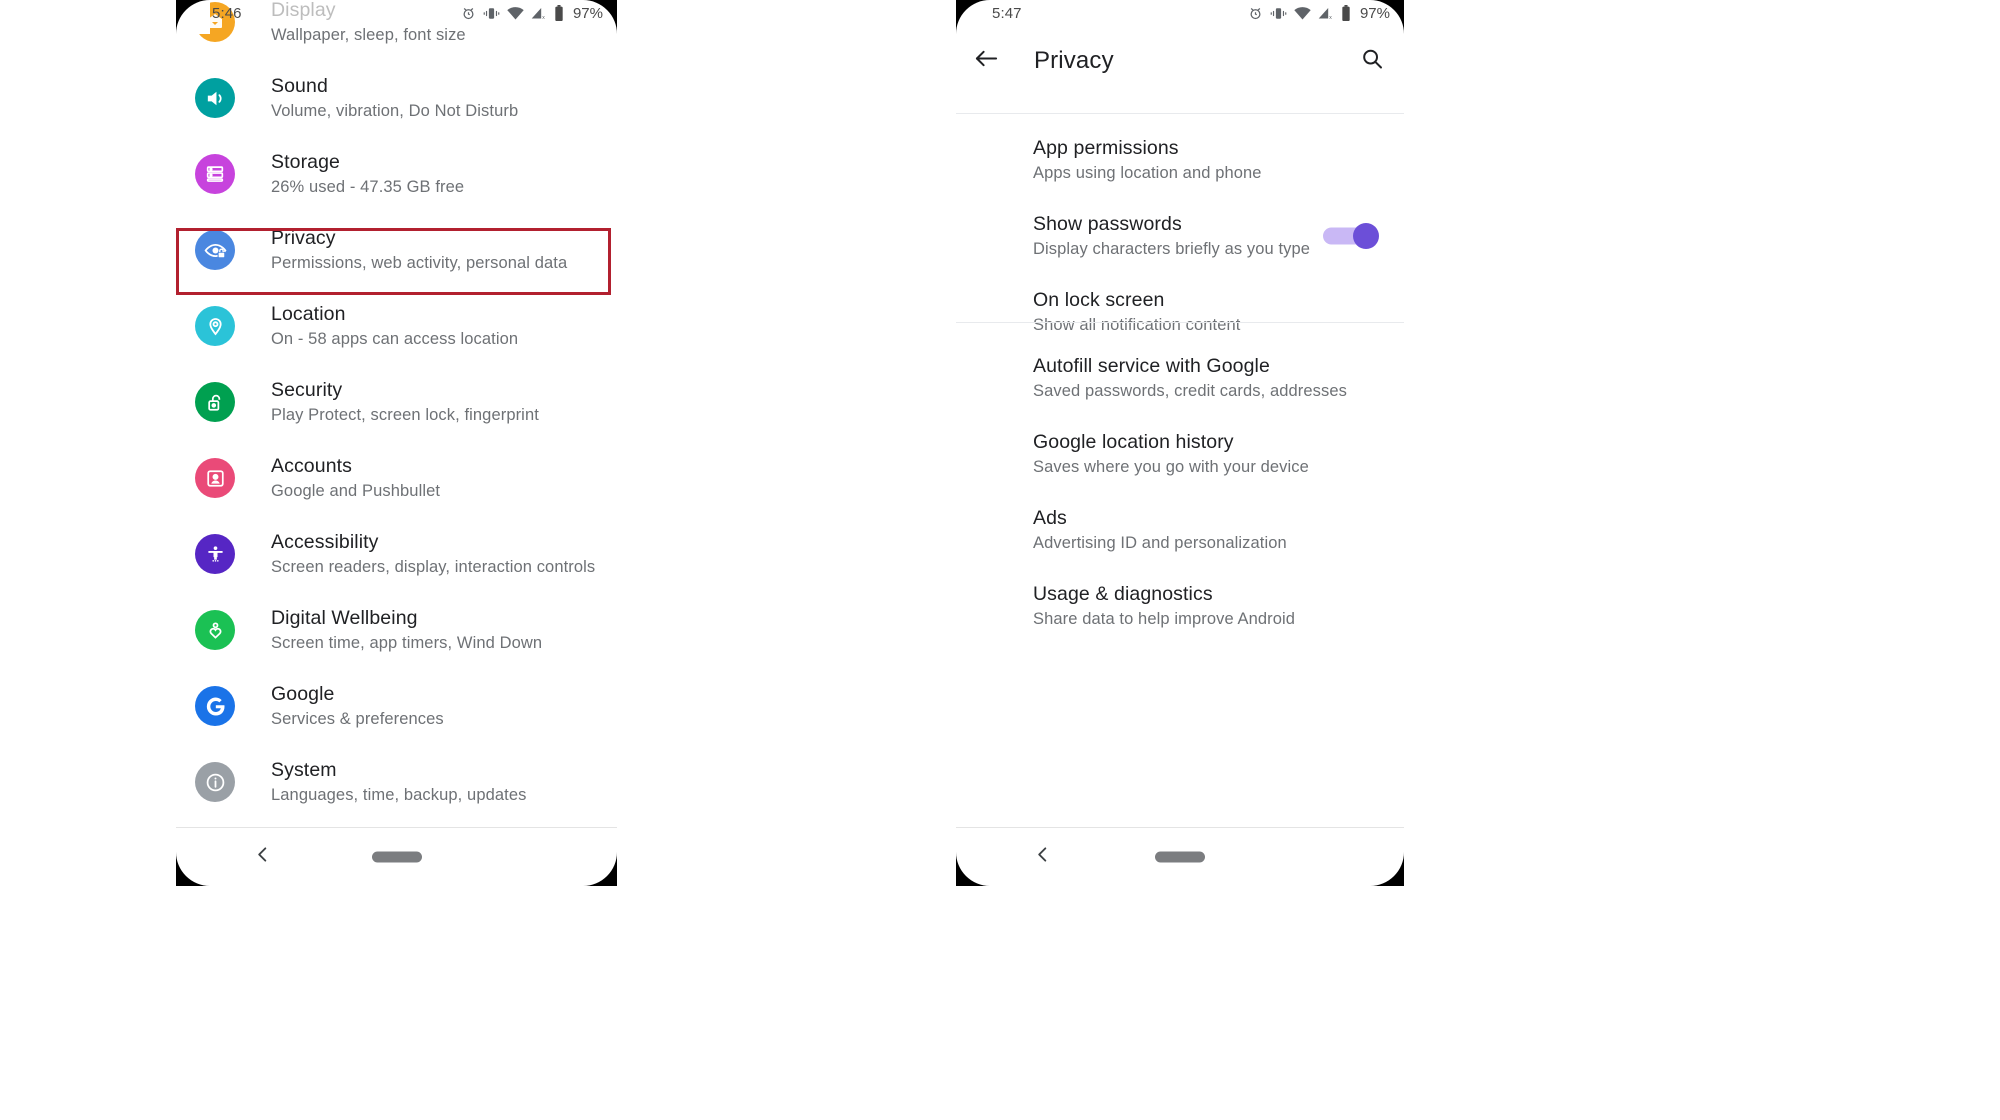  I want to click on left-nav-bar, so click(396, 856).